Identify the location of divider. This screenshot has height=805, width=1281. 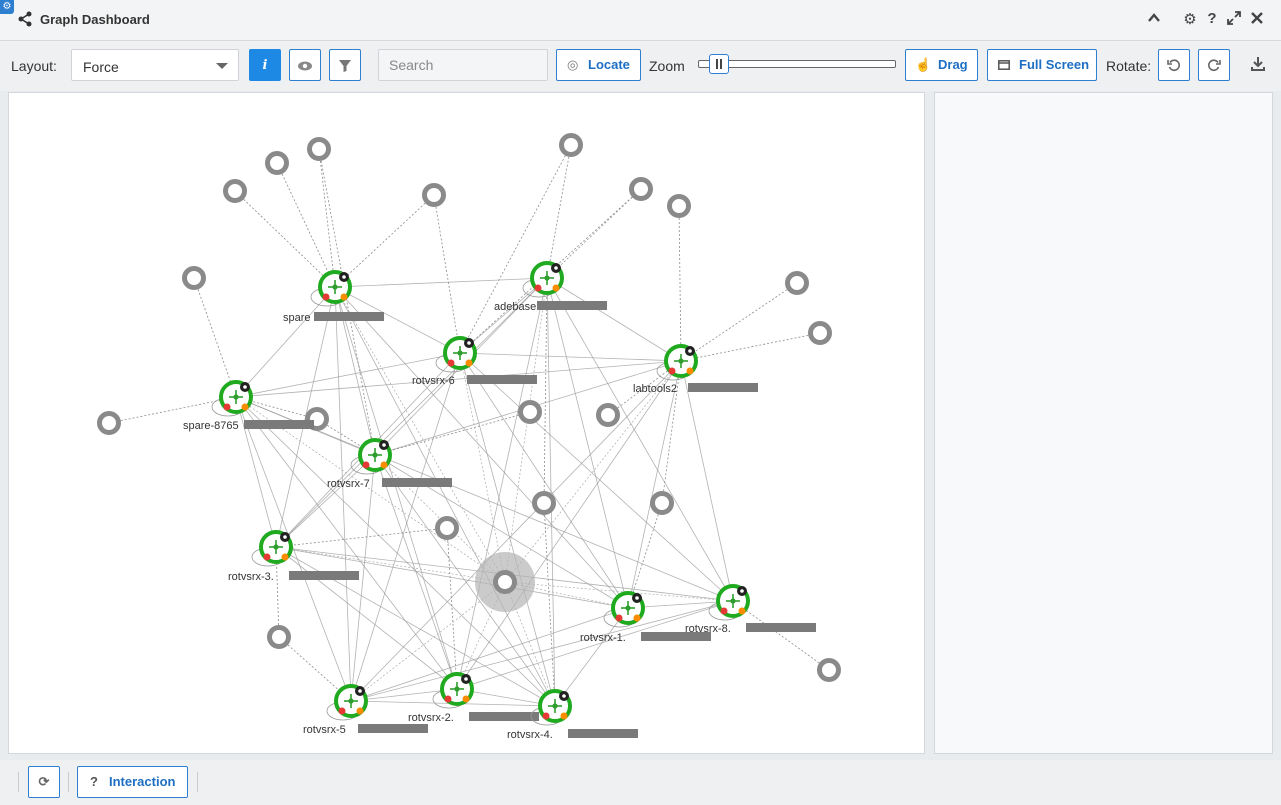
(18, 782).